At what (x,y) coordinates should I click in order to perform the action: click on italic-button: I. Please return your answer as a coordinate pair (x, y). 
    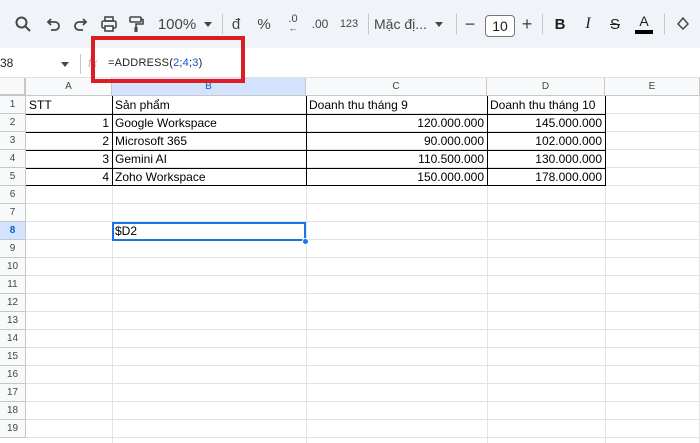
    Looking at the image, I should click on (588, 24).